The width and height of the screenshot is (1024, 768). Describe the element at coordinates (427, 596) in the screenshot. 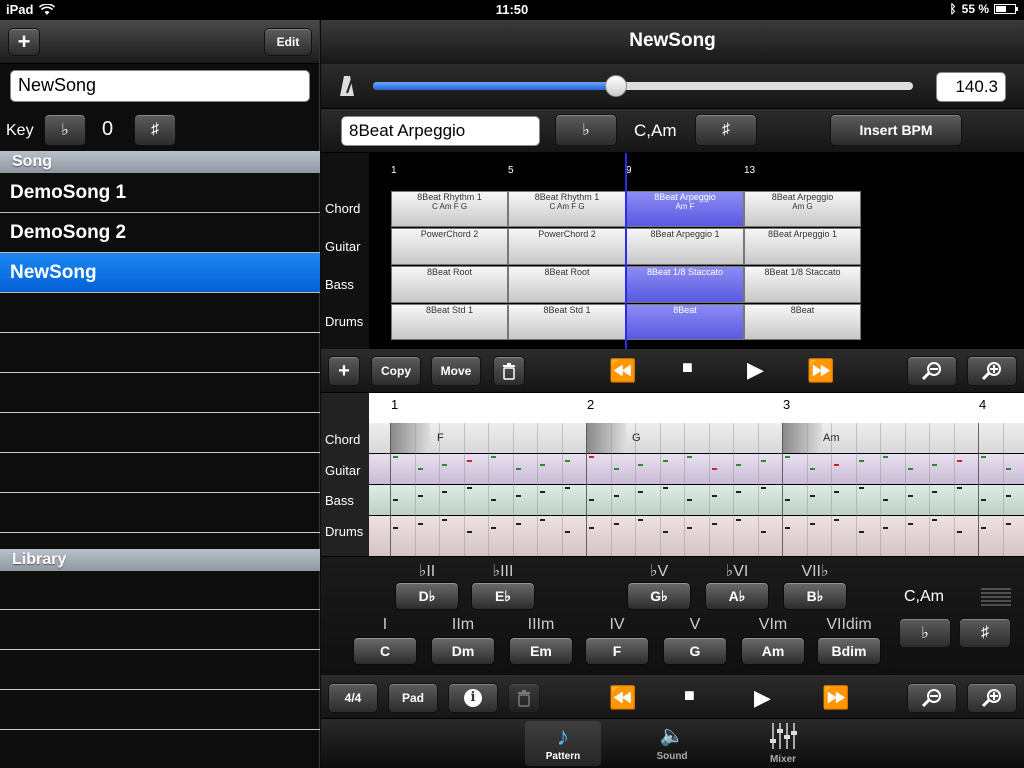

I see `chord-button: D♭` at that location.